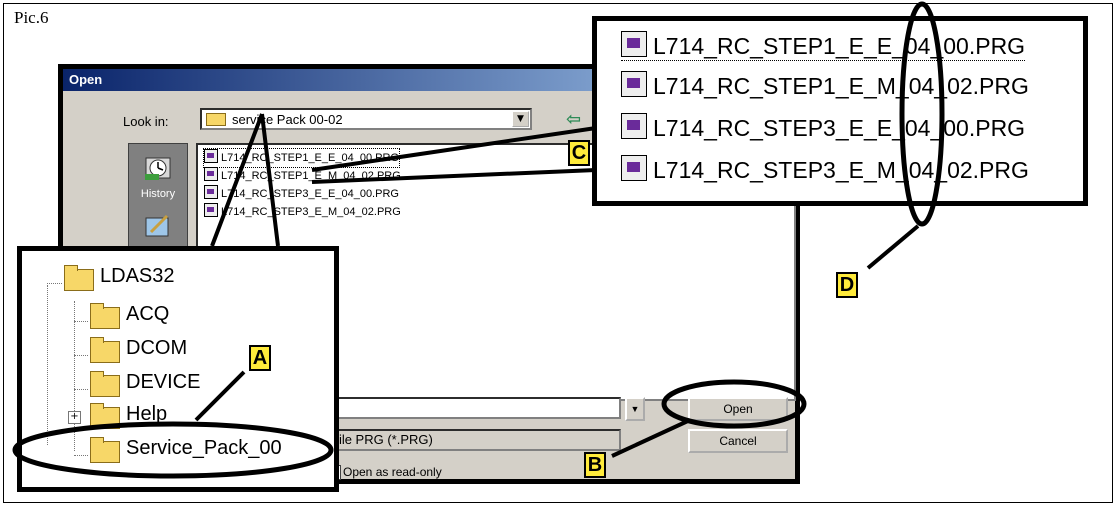 The image size is (1116, 506). What do you see at coordinates (573, 119) in the screenshot?
I see `back-arrow-icon: ⇦` at bounding box center [573, 119].